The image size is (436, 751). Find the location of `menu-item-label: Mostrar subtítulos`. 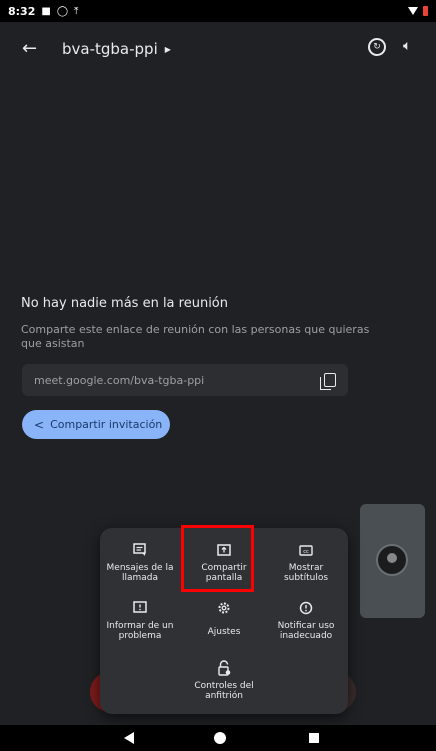

menu-item-label: Mostrar subtítulos is located at coordinates (306, 573).